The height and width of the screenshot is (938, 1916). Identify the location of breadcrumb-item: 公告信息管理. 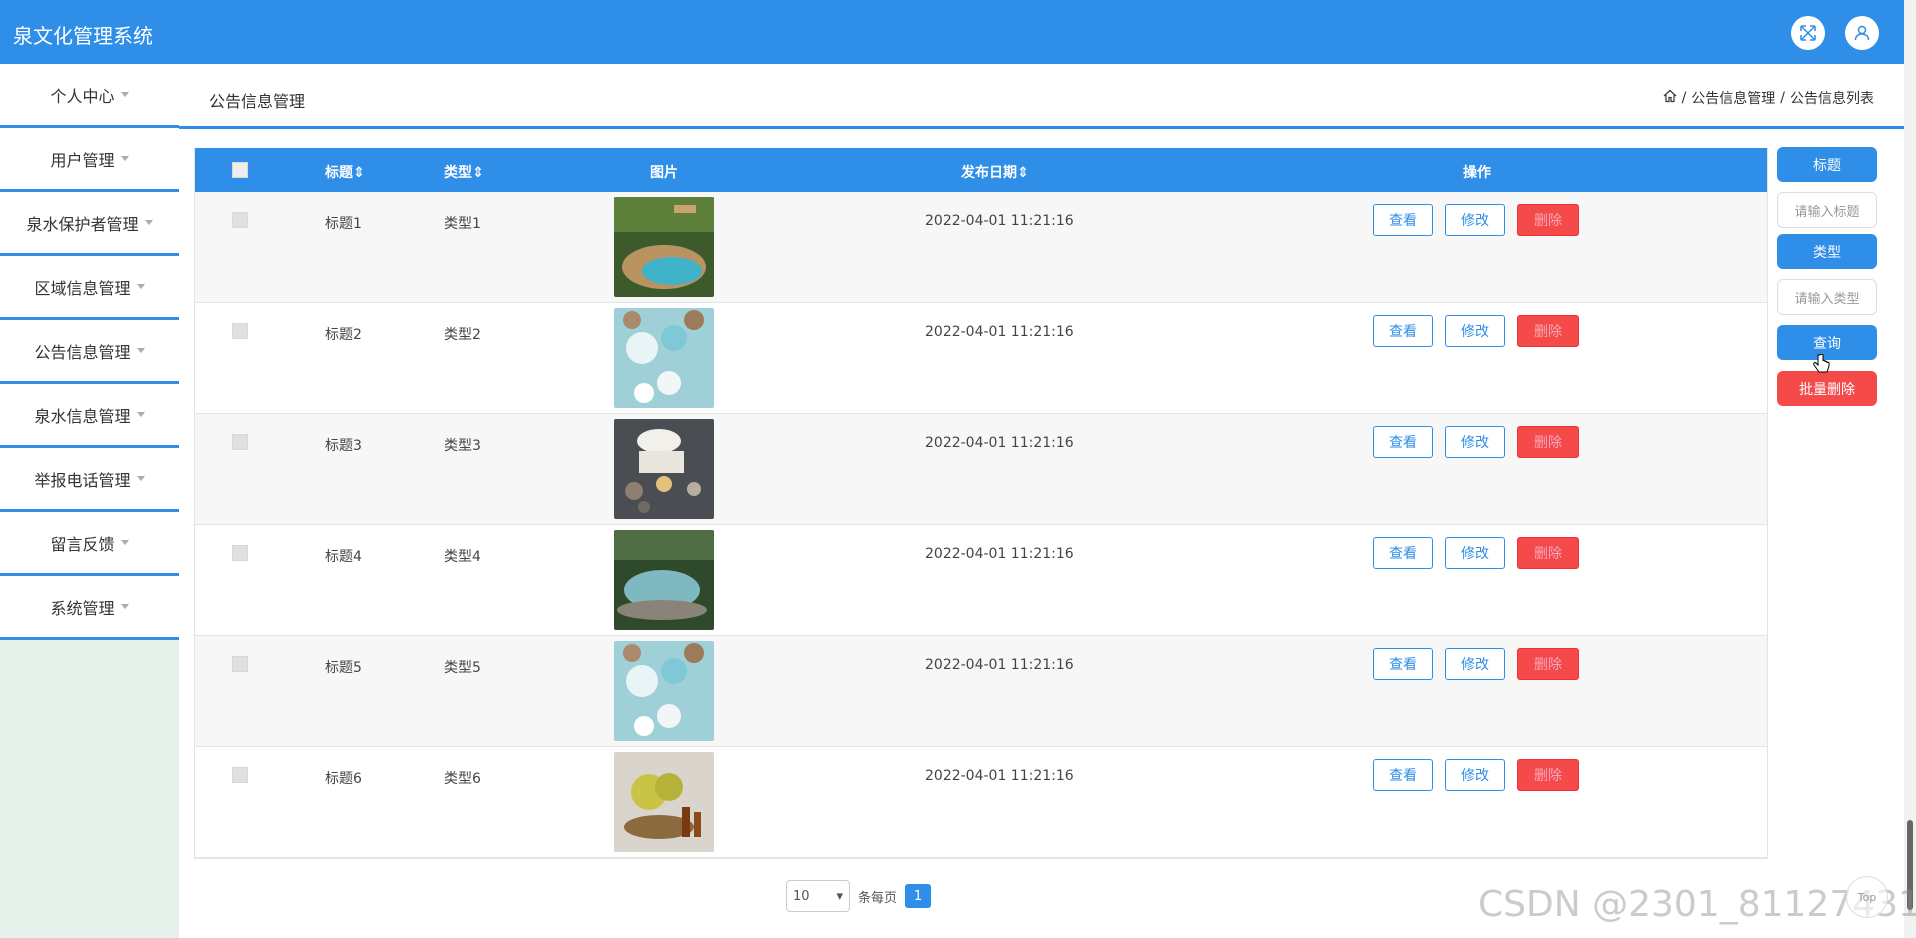
(1733, 98).